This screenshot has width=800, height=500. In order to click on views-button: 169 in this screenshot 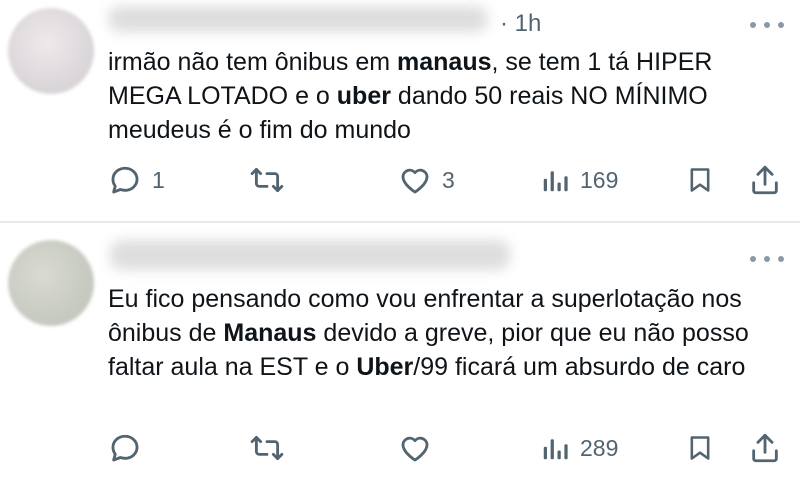, I will do `click(579, 180)`.